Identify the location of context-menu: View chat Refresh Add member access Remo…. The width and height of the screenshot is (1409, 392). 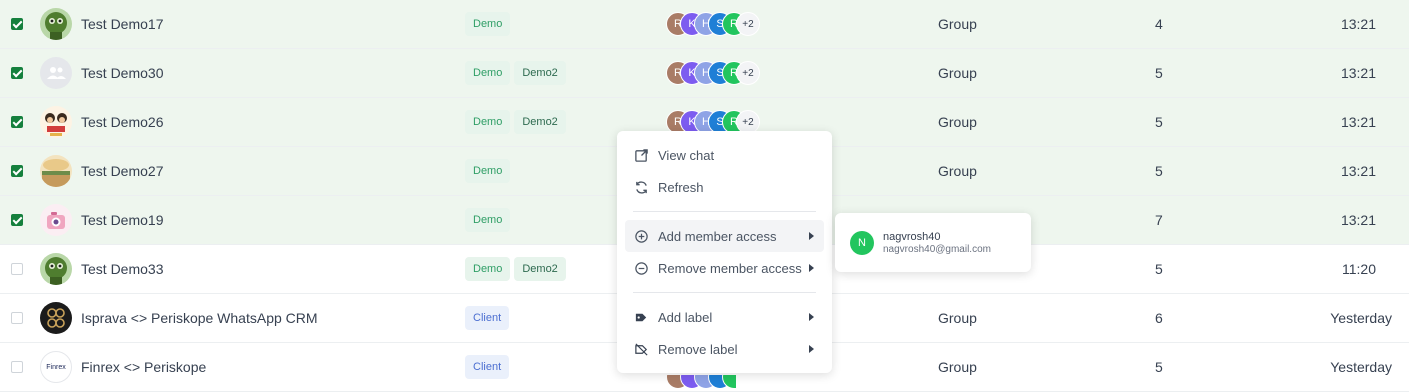
(724, 252).